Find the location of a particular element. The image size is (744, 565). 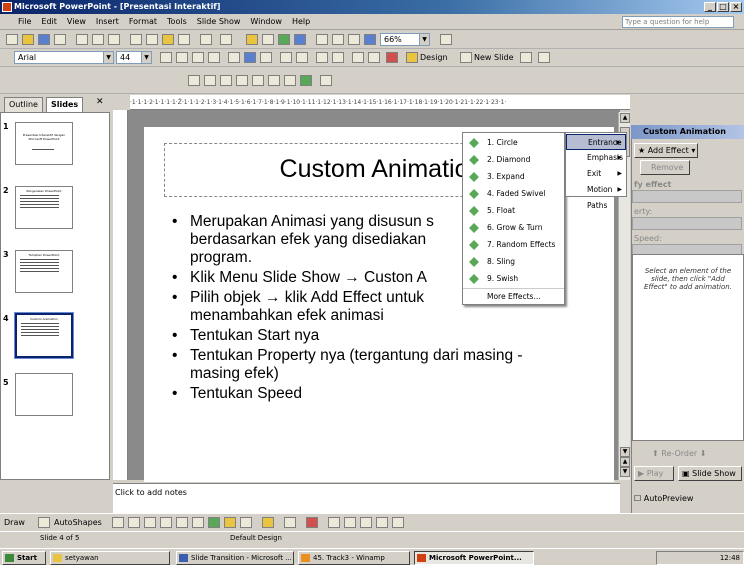

rectangle-icon is located at coordinates (150, 522).